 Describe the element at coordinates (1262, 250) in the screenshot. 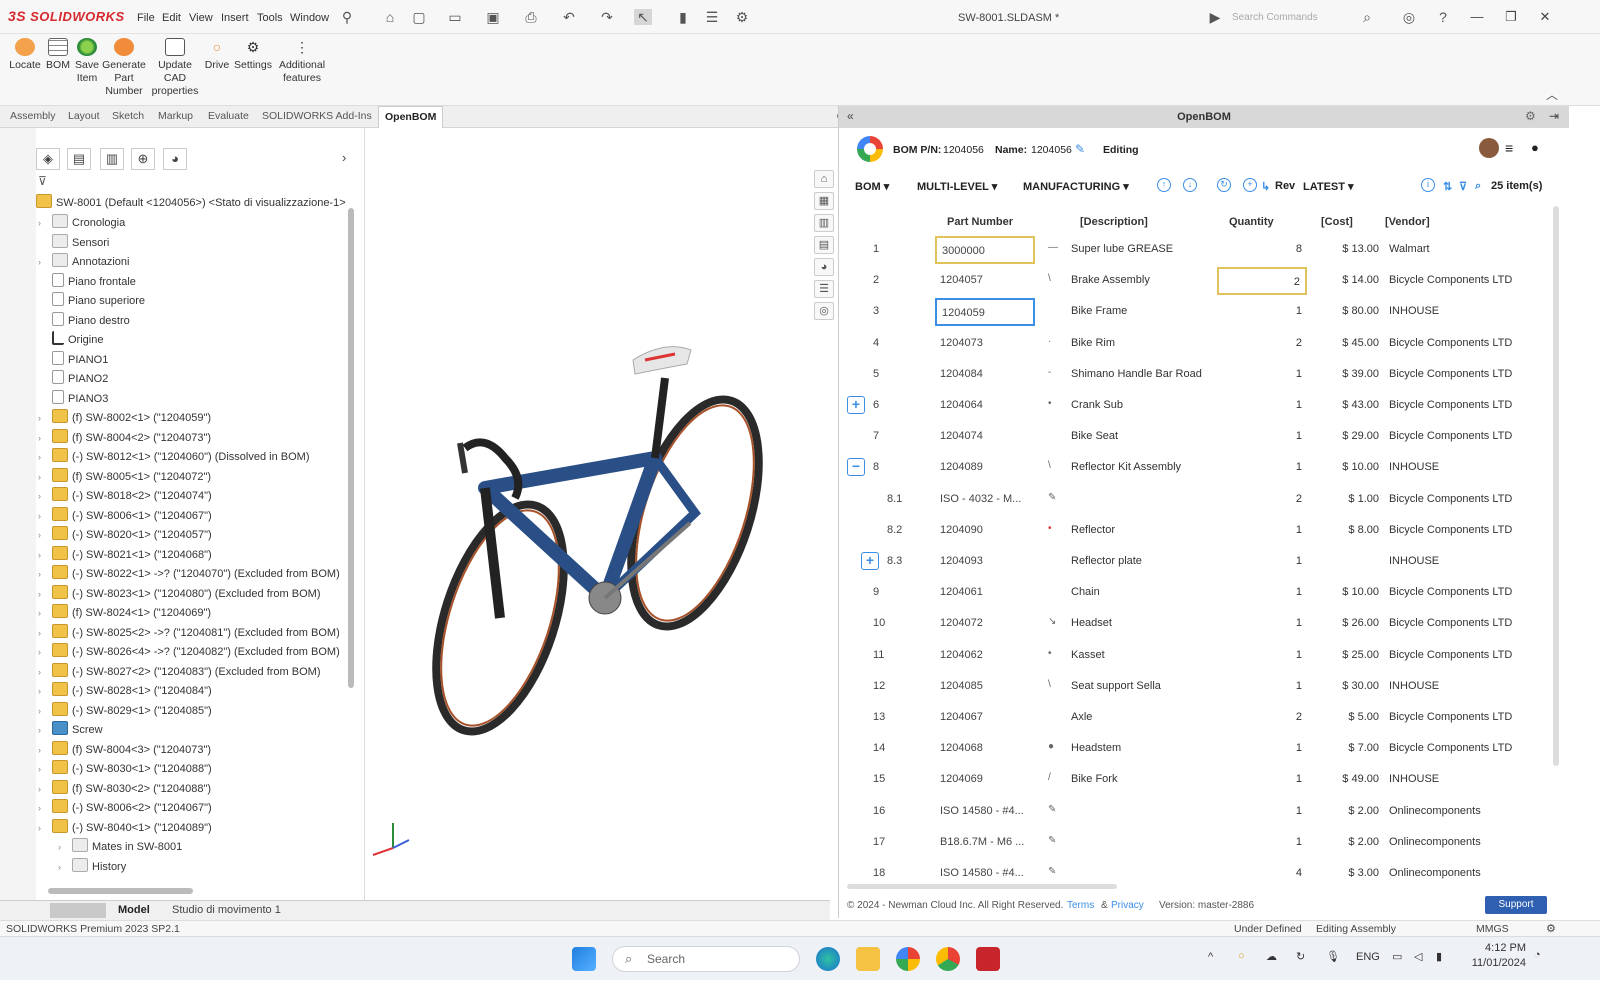

I see `quantity-cell: 8` at that location.